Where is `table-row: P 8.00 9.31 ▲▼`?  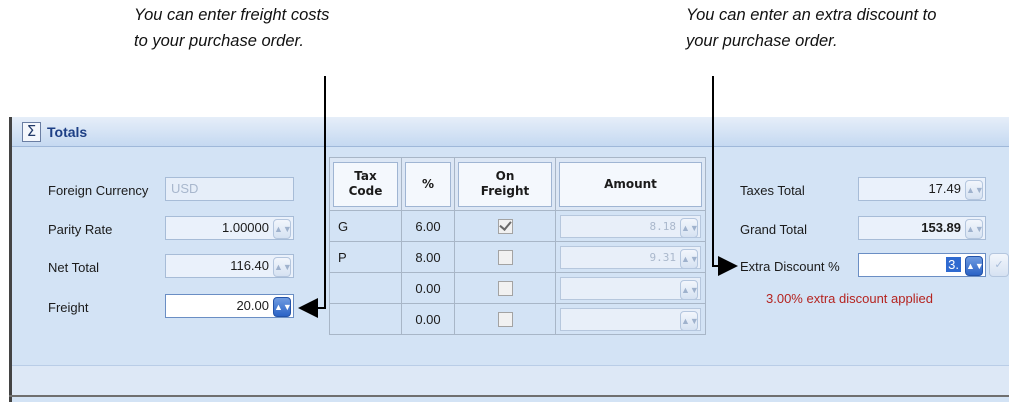
table-row: P 8.00 9.31 ▲▼ is located at coordinates (517, 257).